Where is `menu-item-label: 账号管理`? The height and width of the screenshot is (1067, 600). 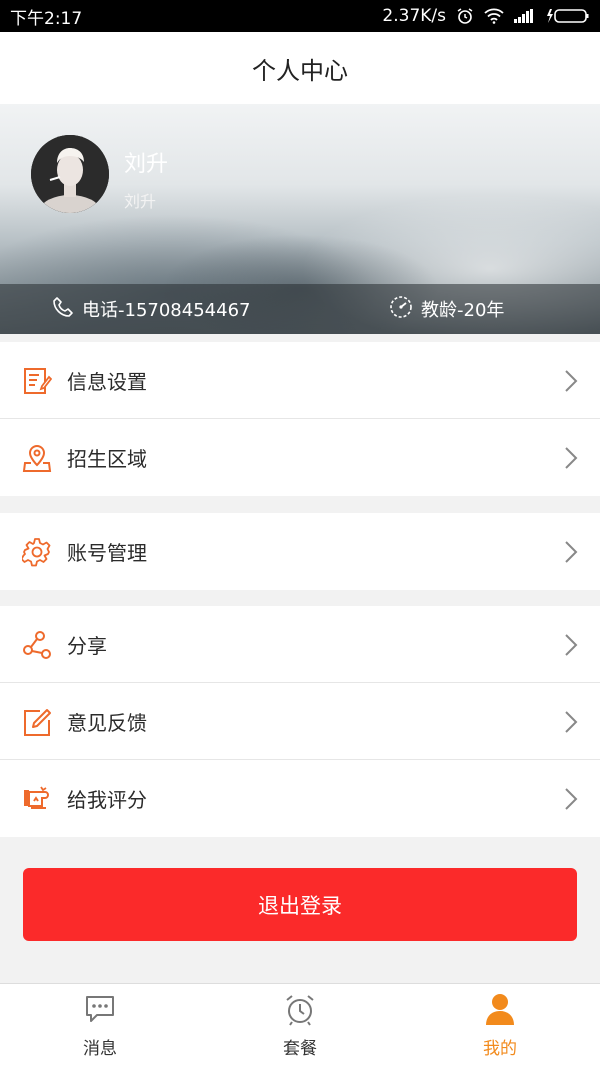 menu-item-label: 账号管理 is located at coordinates (107, 553).